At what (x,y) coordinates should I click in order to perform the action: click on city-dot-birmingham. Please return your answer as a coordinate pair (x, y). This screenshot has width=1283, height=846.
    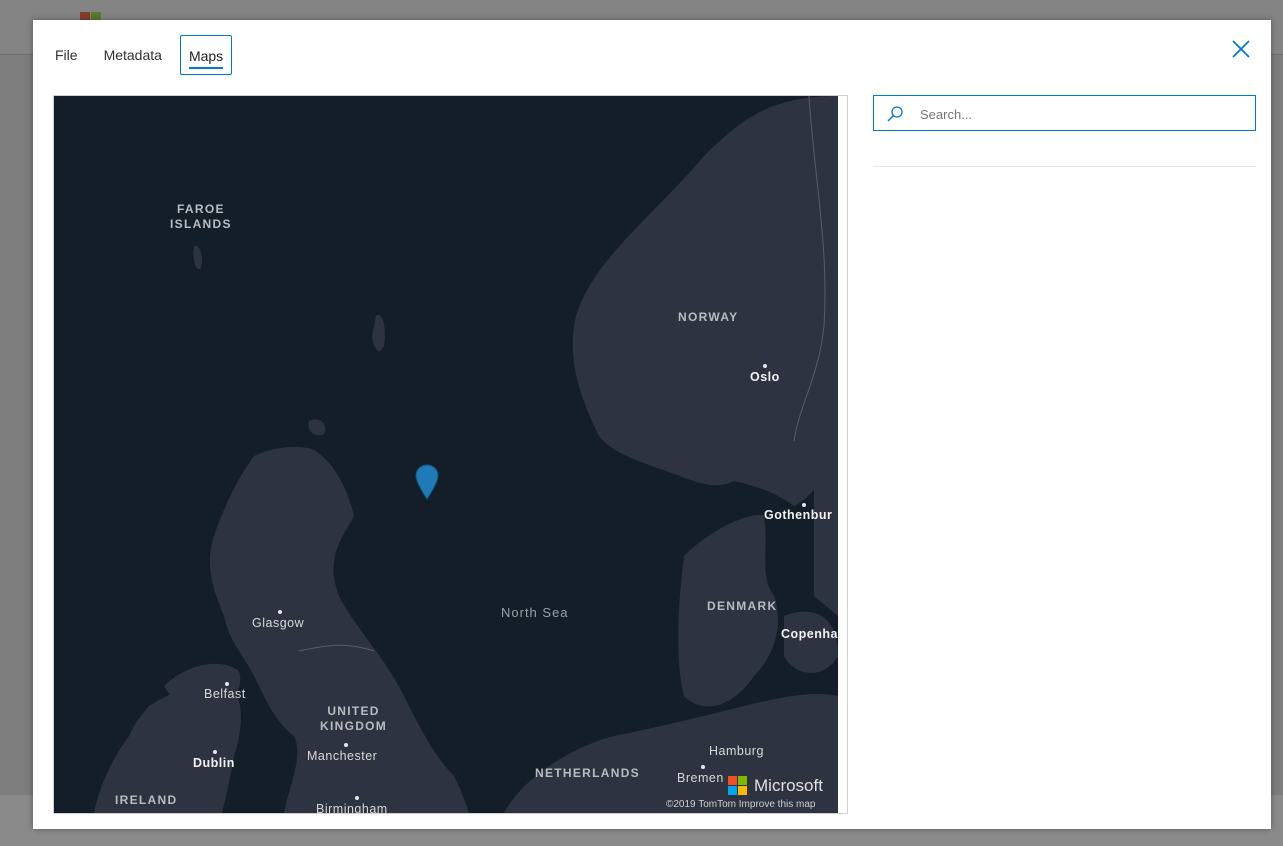
    Looking at the image, I should click on (357, 798).